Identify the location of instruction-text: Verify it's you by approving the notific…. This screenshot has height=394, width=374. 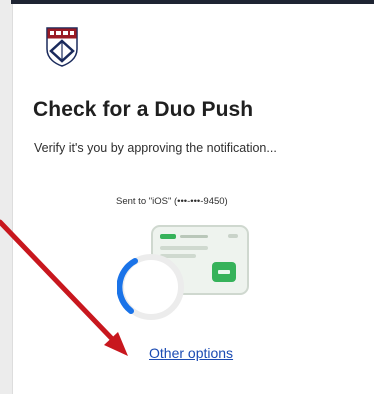
(155, 148).